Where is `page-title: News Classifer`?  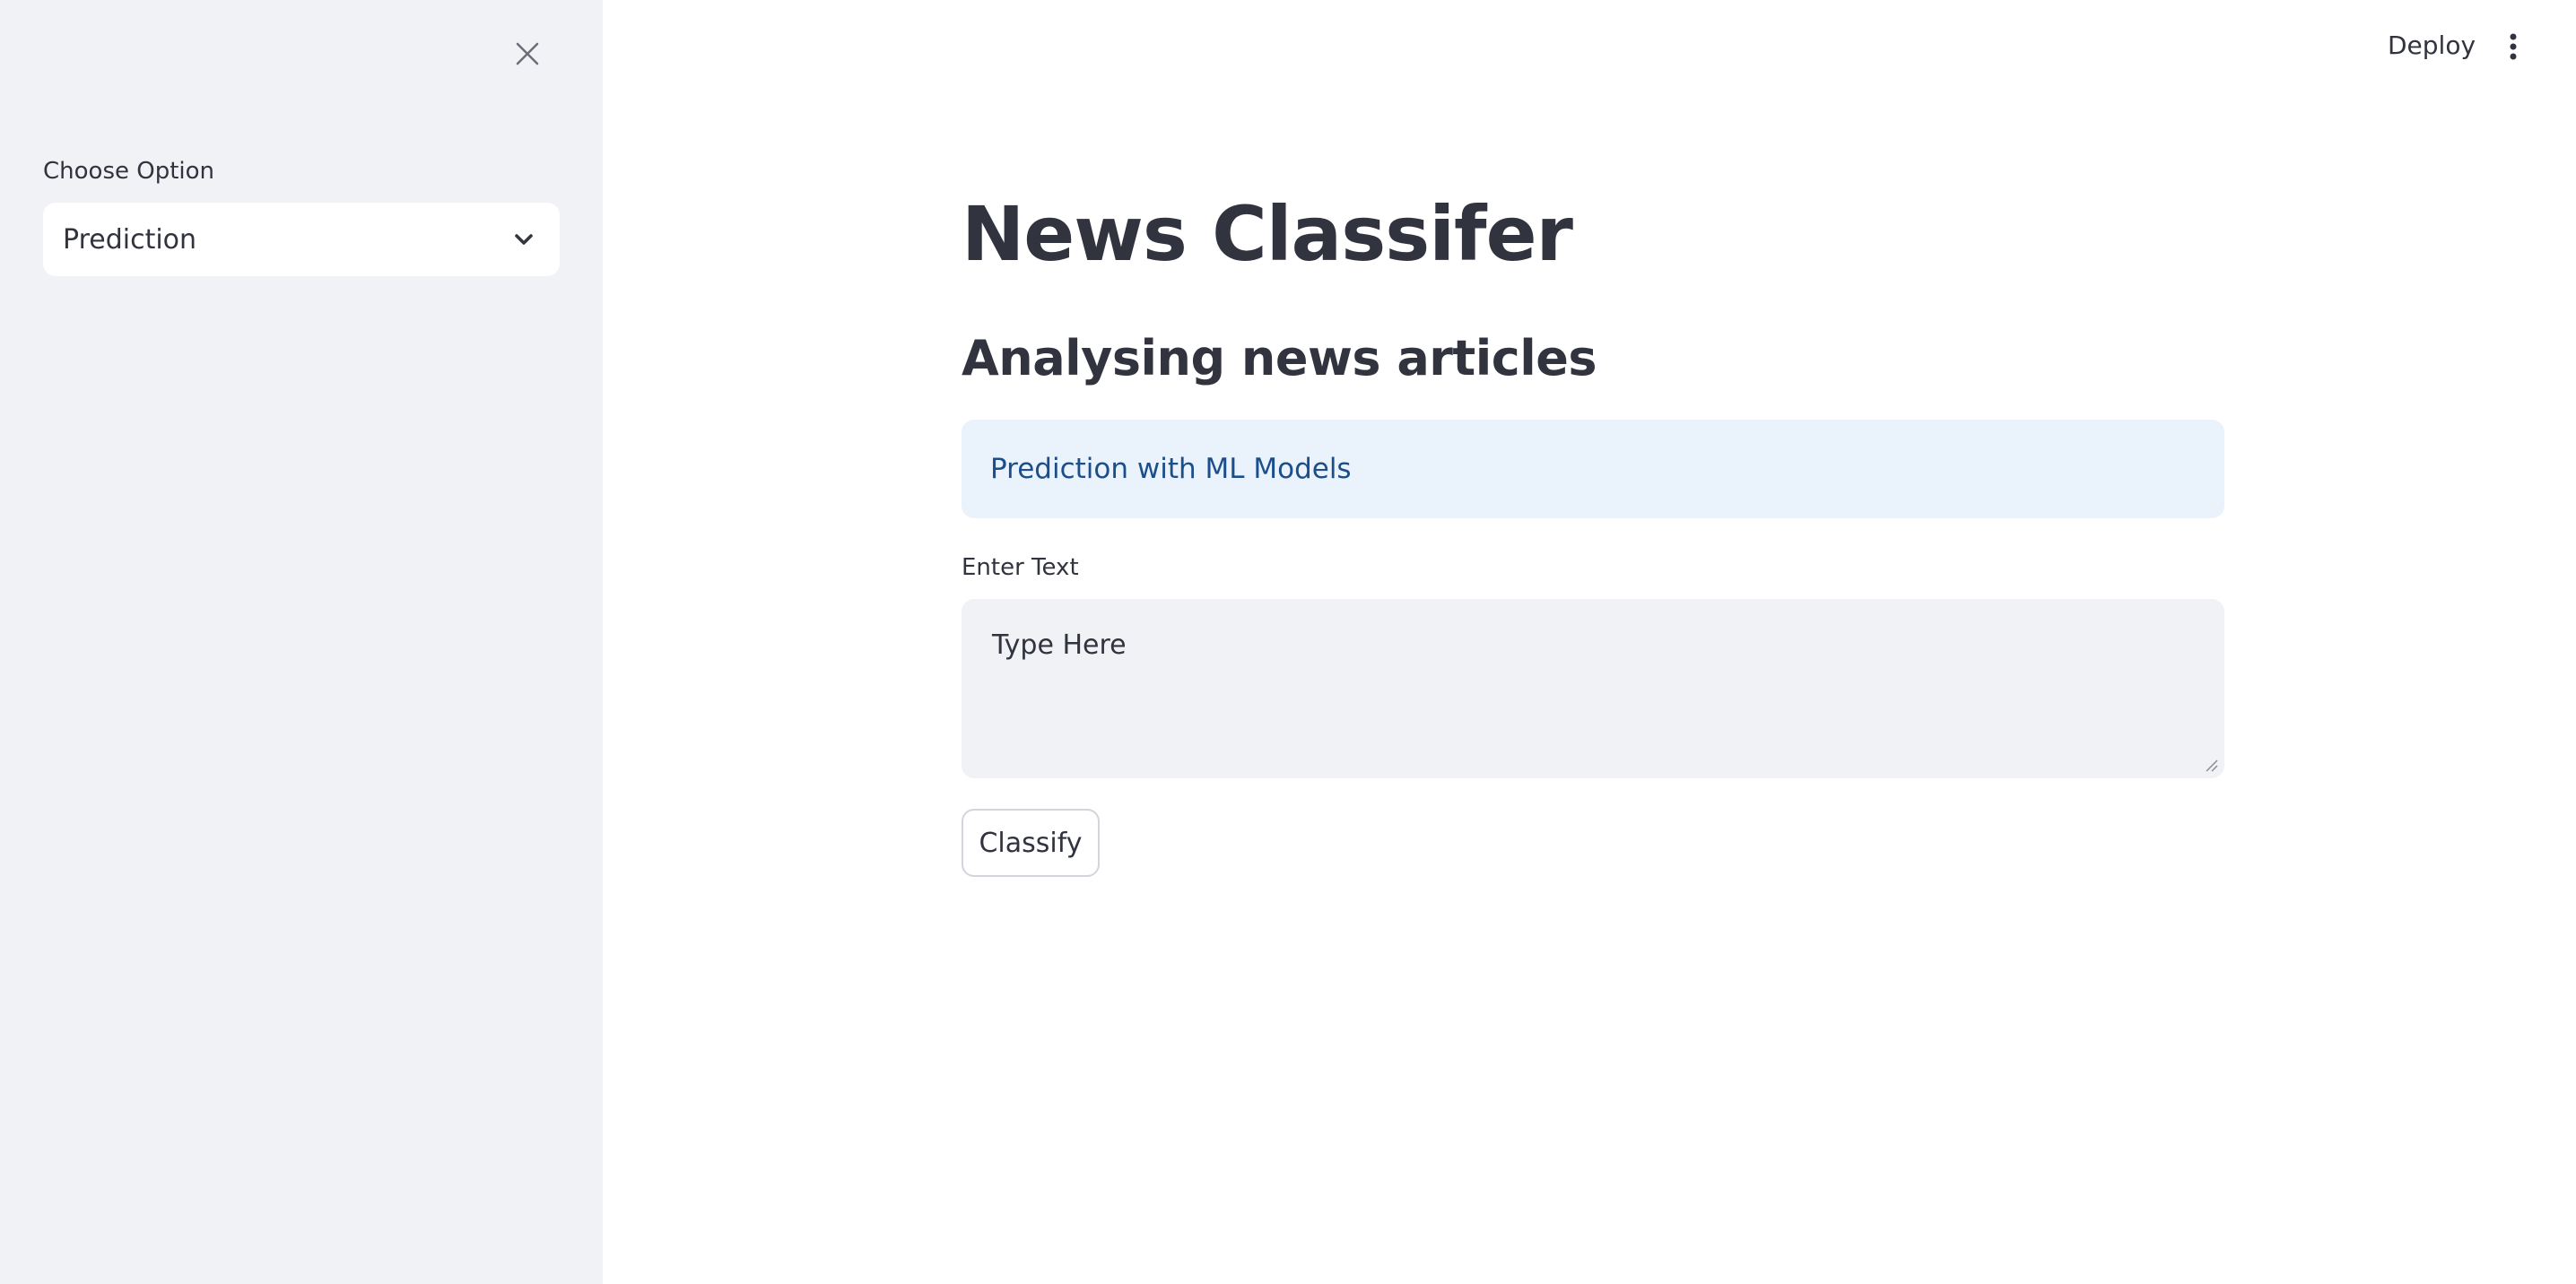
page-title: News Classifer is located at coordinates (1267, 234).